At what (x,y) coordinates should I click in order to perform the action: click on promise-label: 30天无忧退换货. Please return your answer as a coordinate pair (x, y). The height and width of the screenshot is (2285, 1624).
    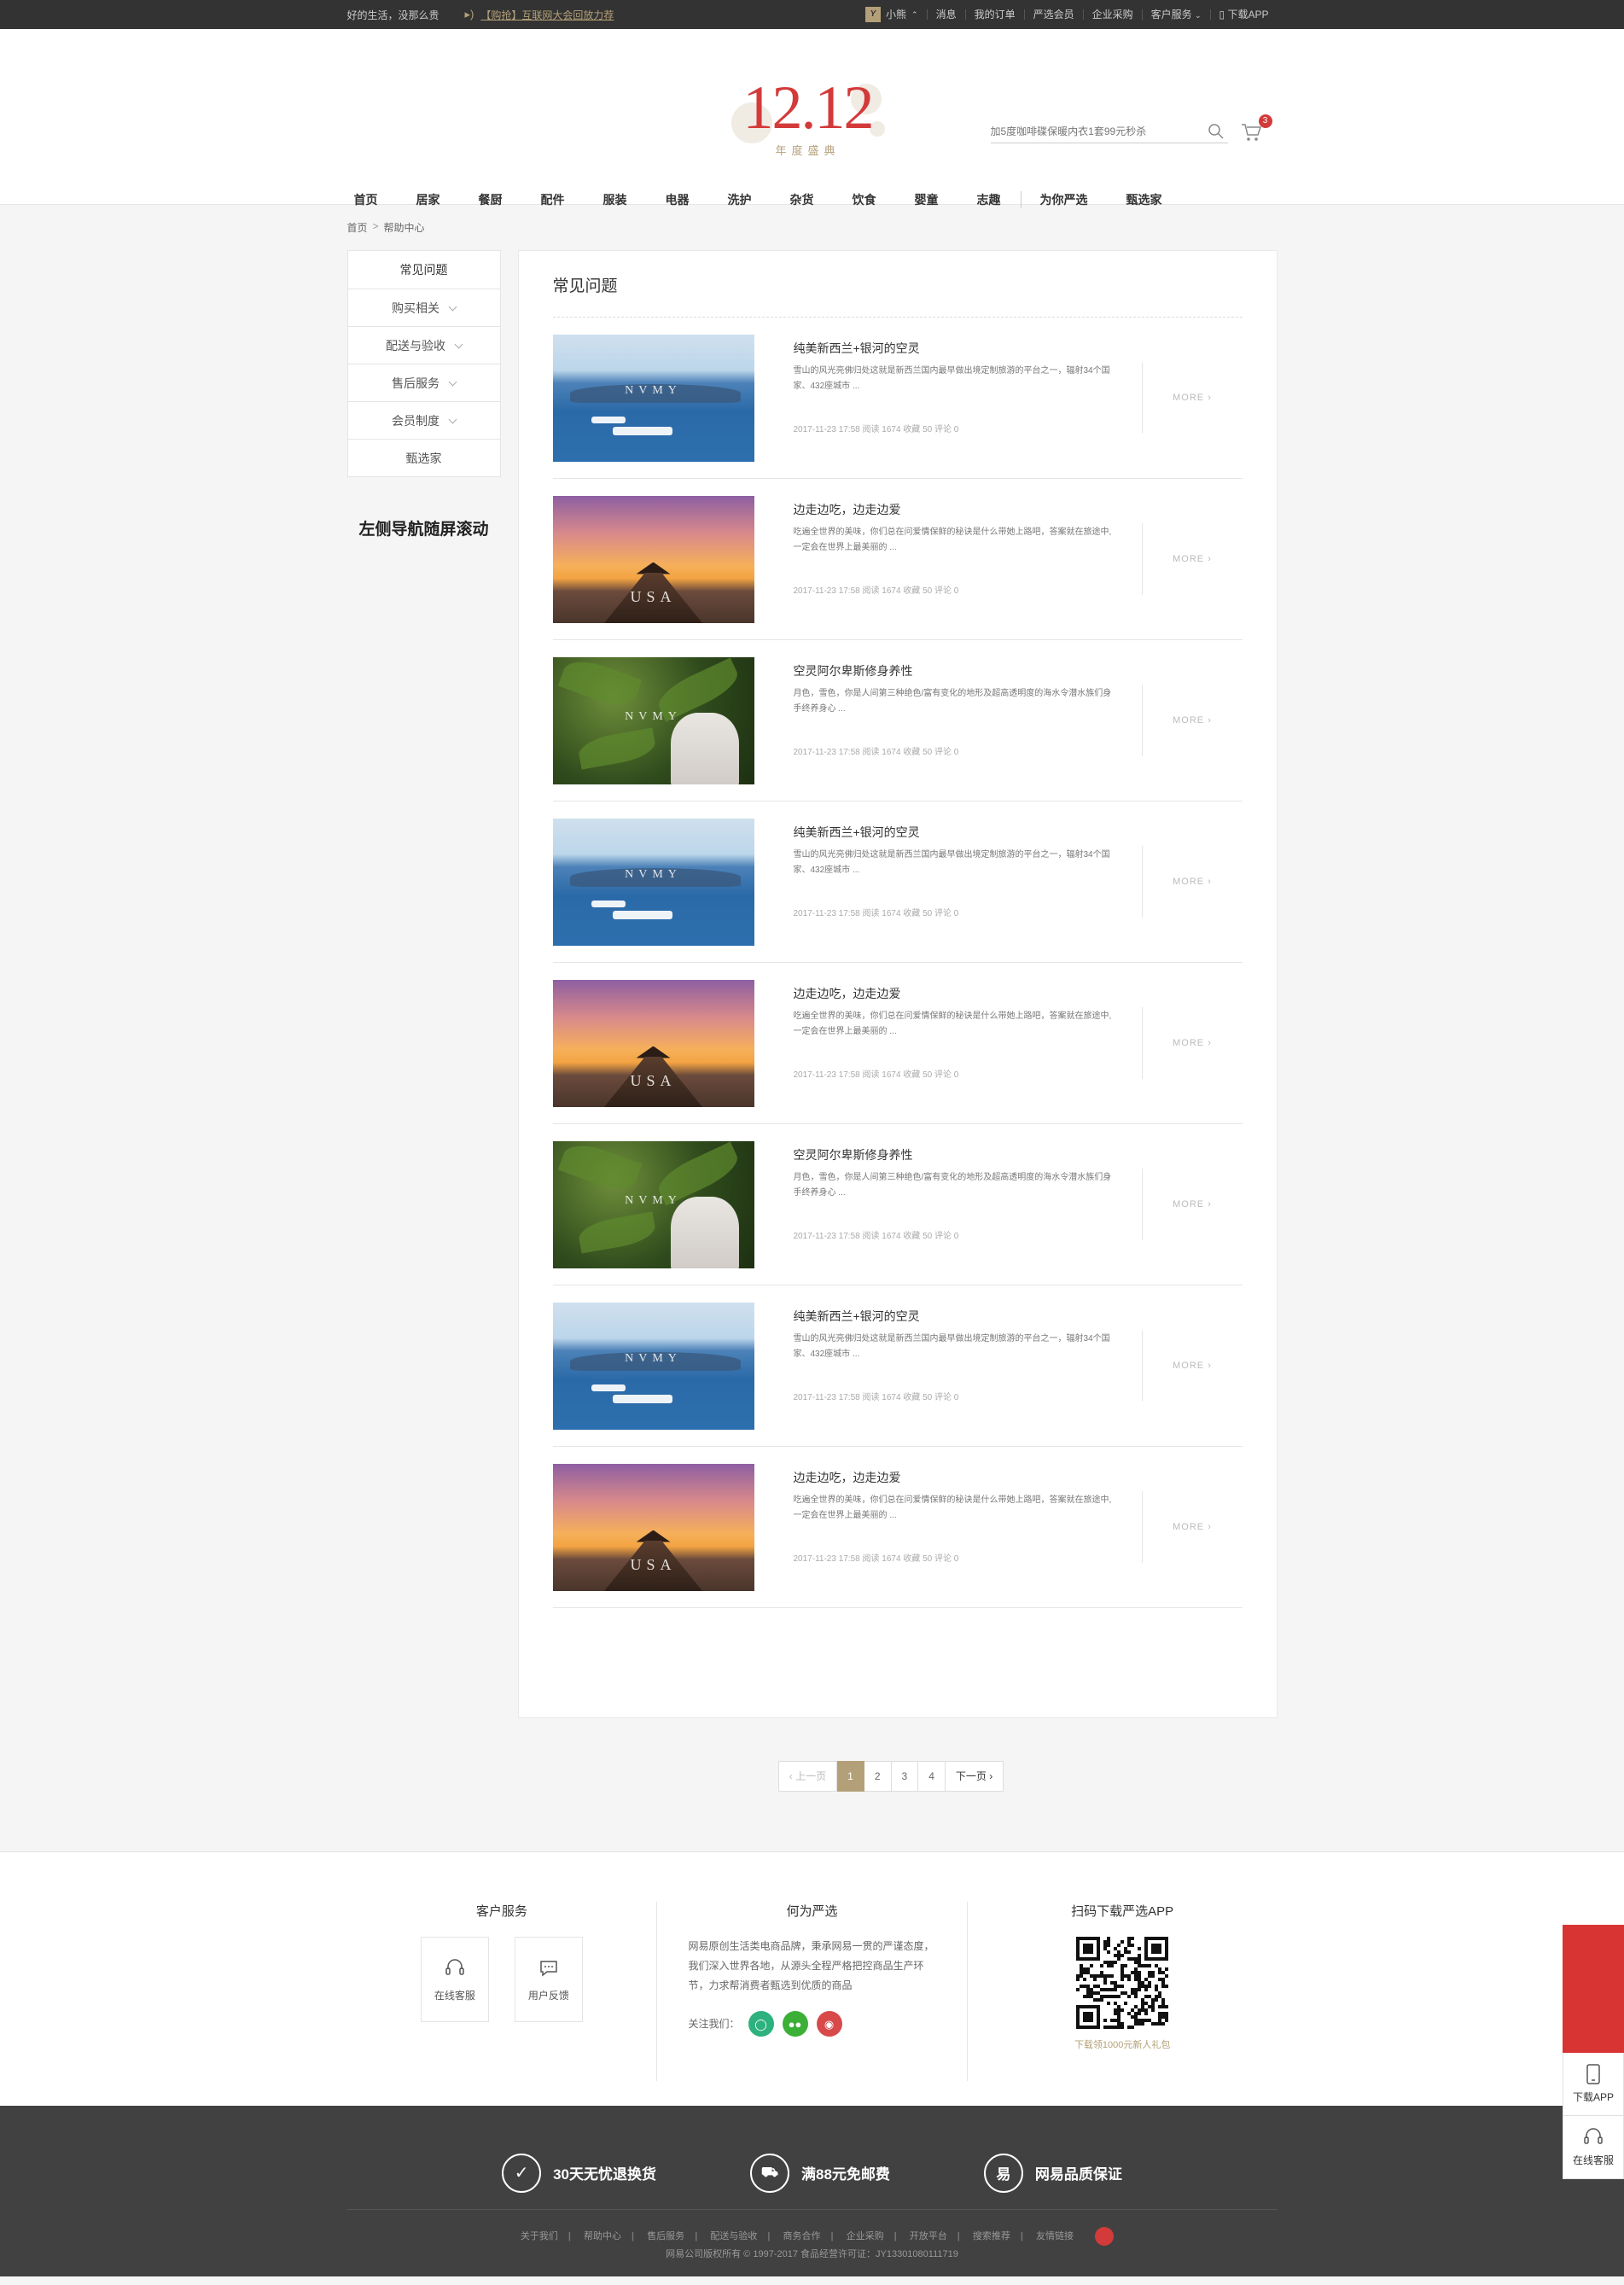
    Looking at the image, I should click on (604, 2174).